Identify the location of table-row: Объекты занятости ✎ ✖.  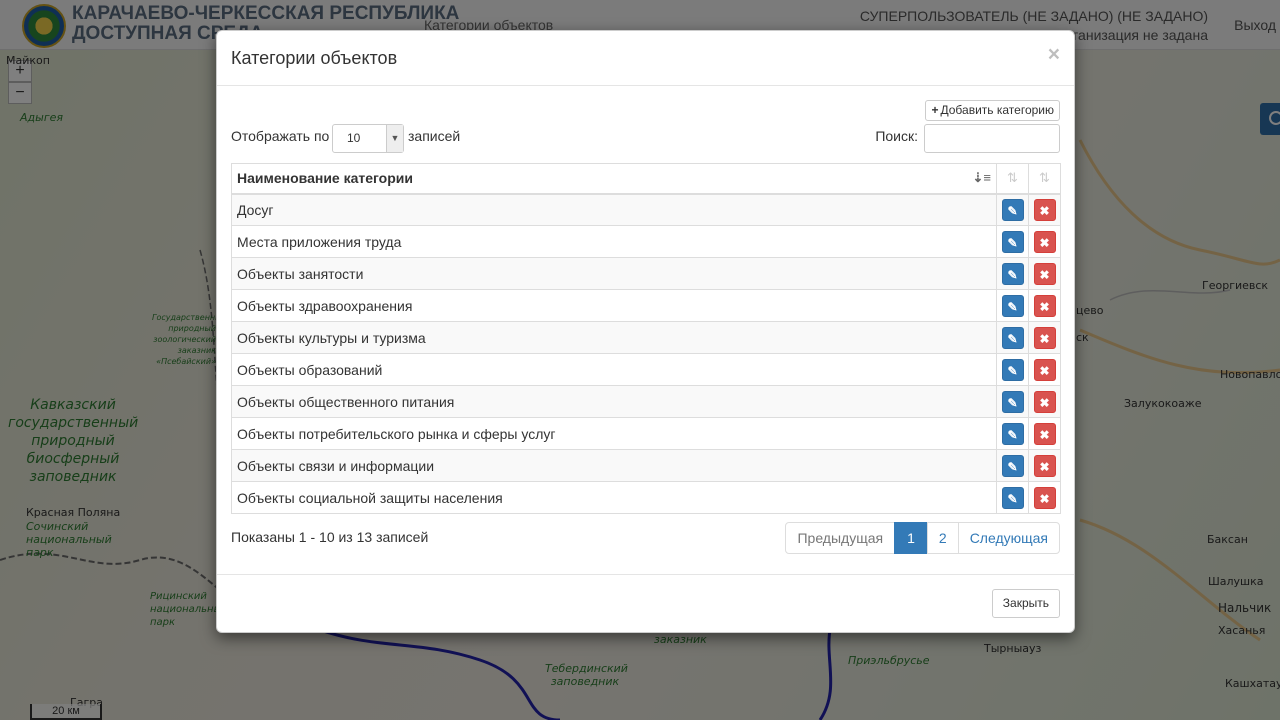
(646, 273).